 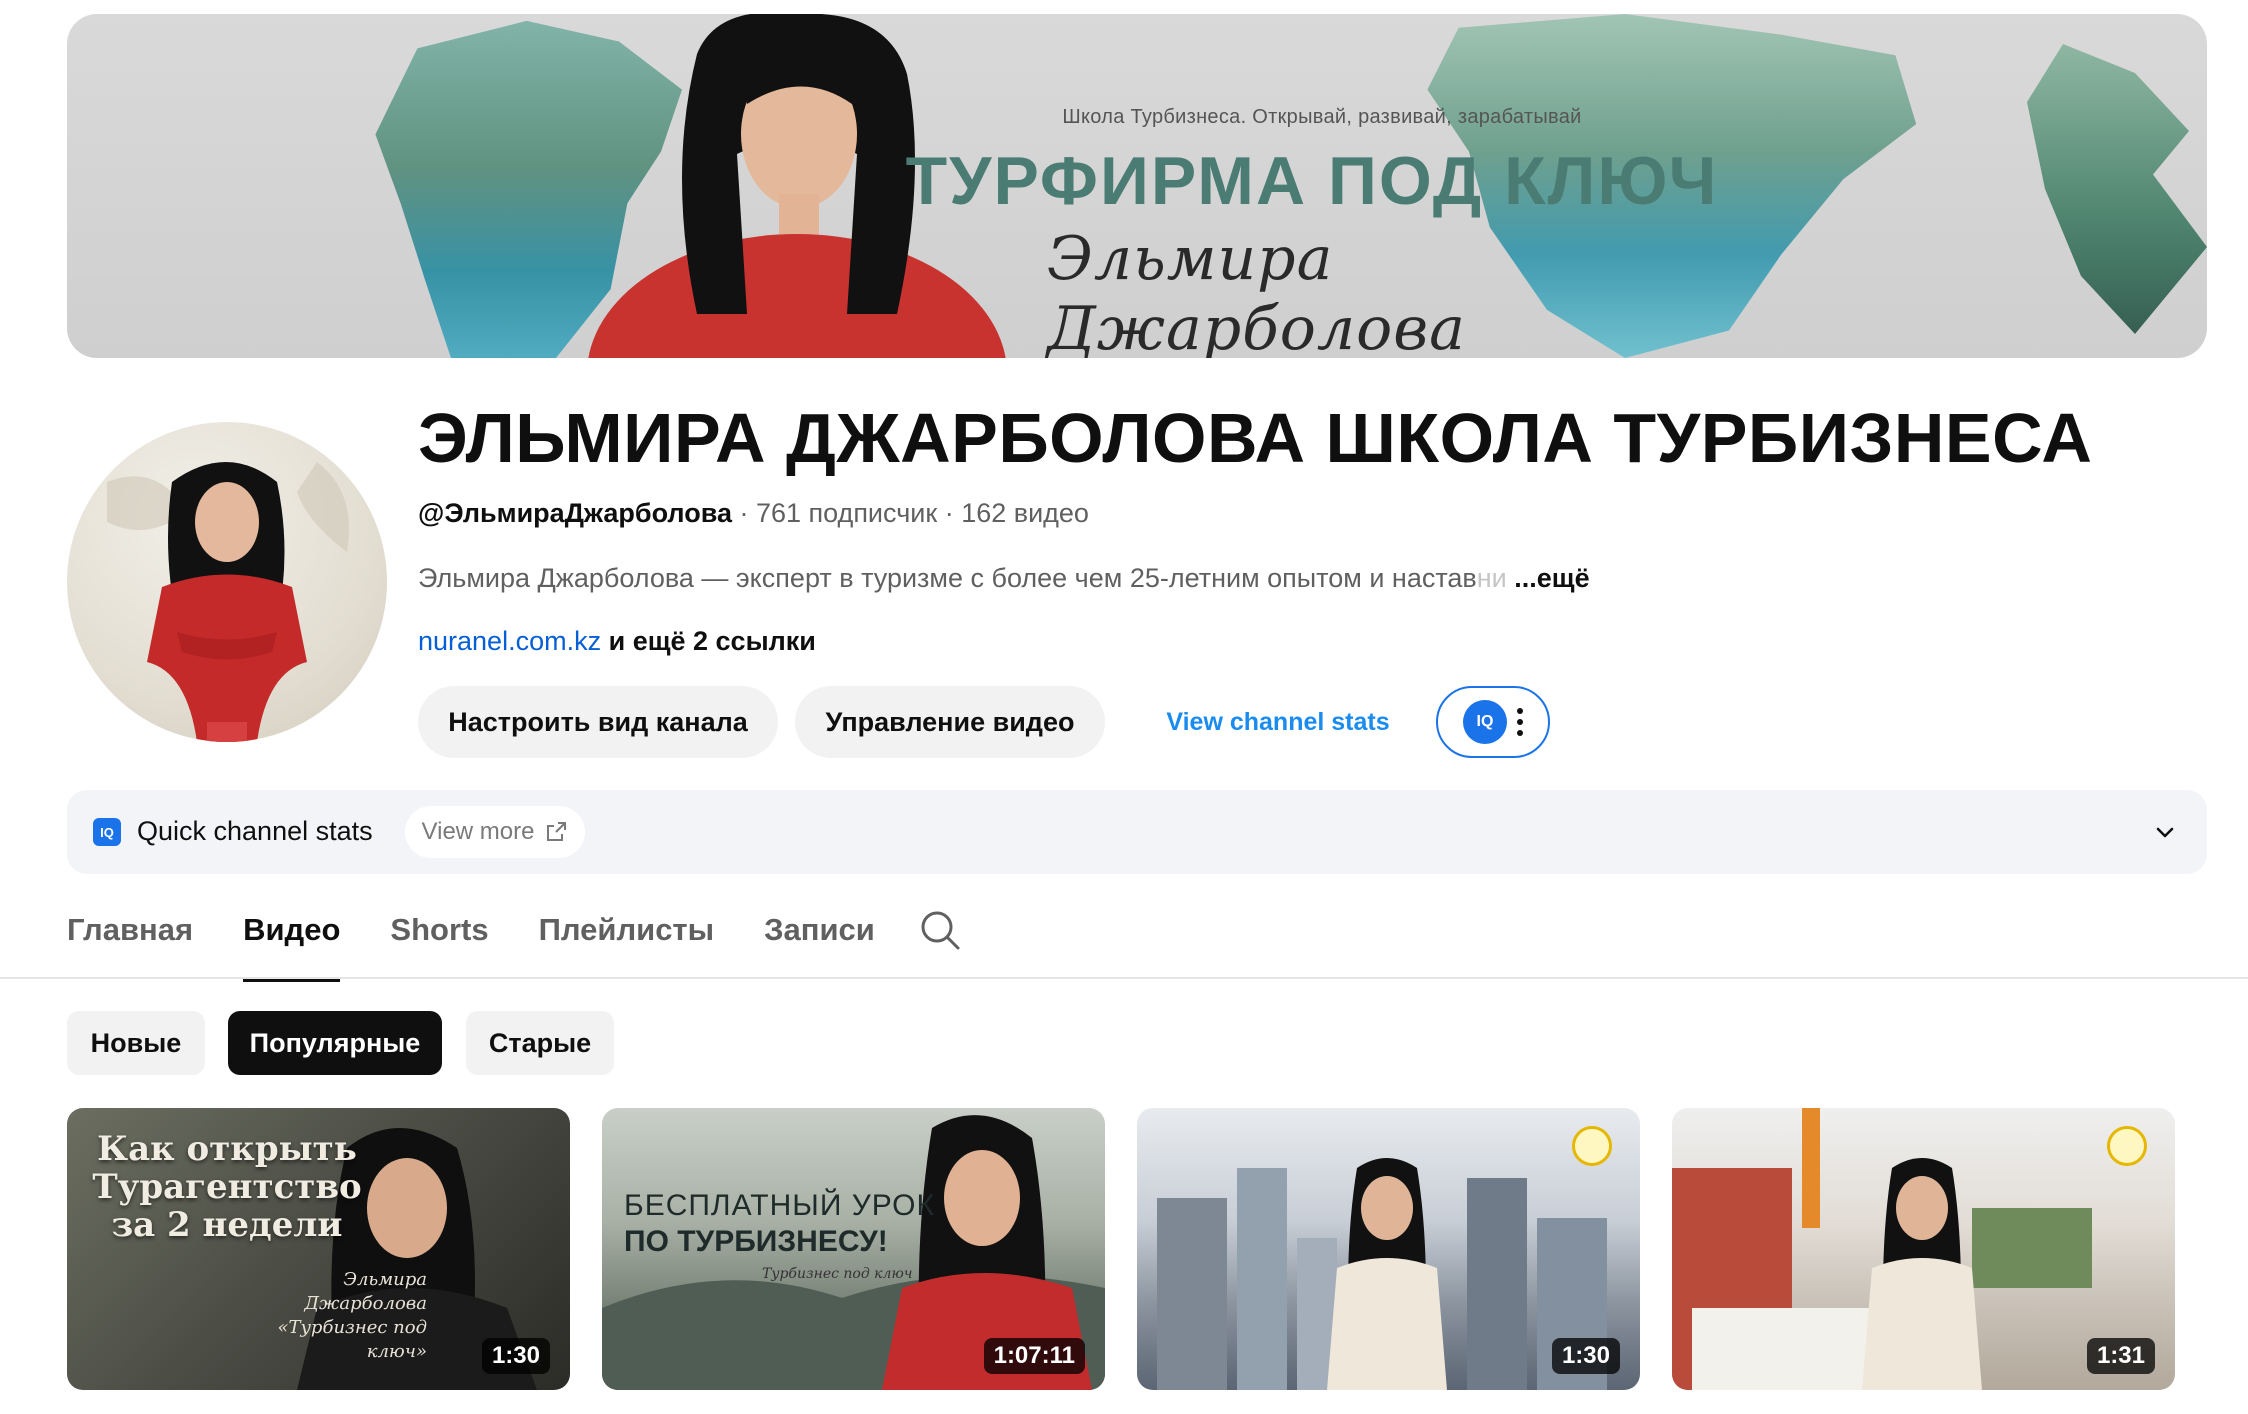 What do you see at coordinates (136, 1043) in the screenshot?
I see `filter-chip-newest: Новые` at bounding box center [136, 1043].